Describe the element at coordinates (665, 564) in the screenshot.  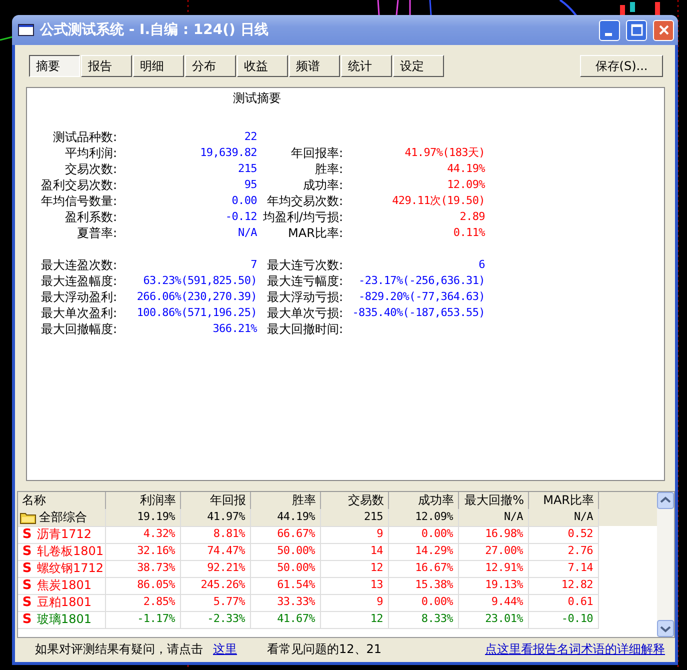
I see `scrollbar` at that location.